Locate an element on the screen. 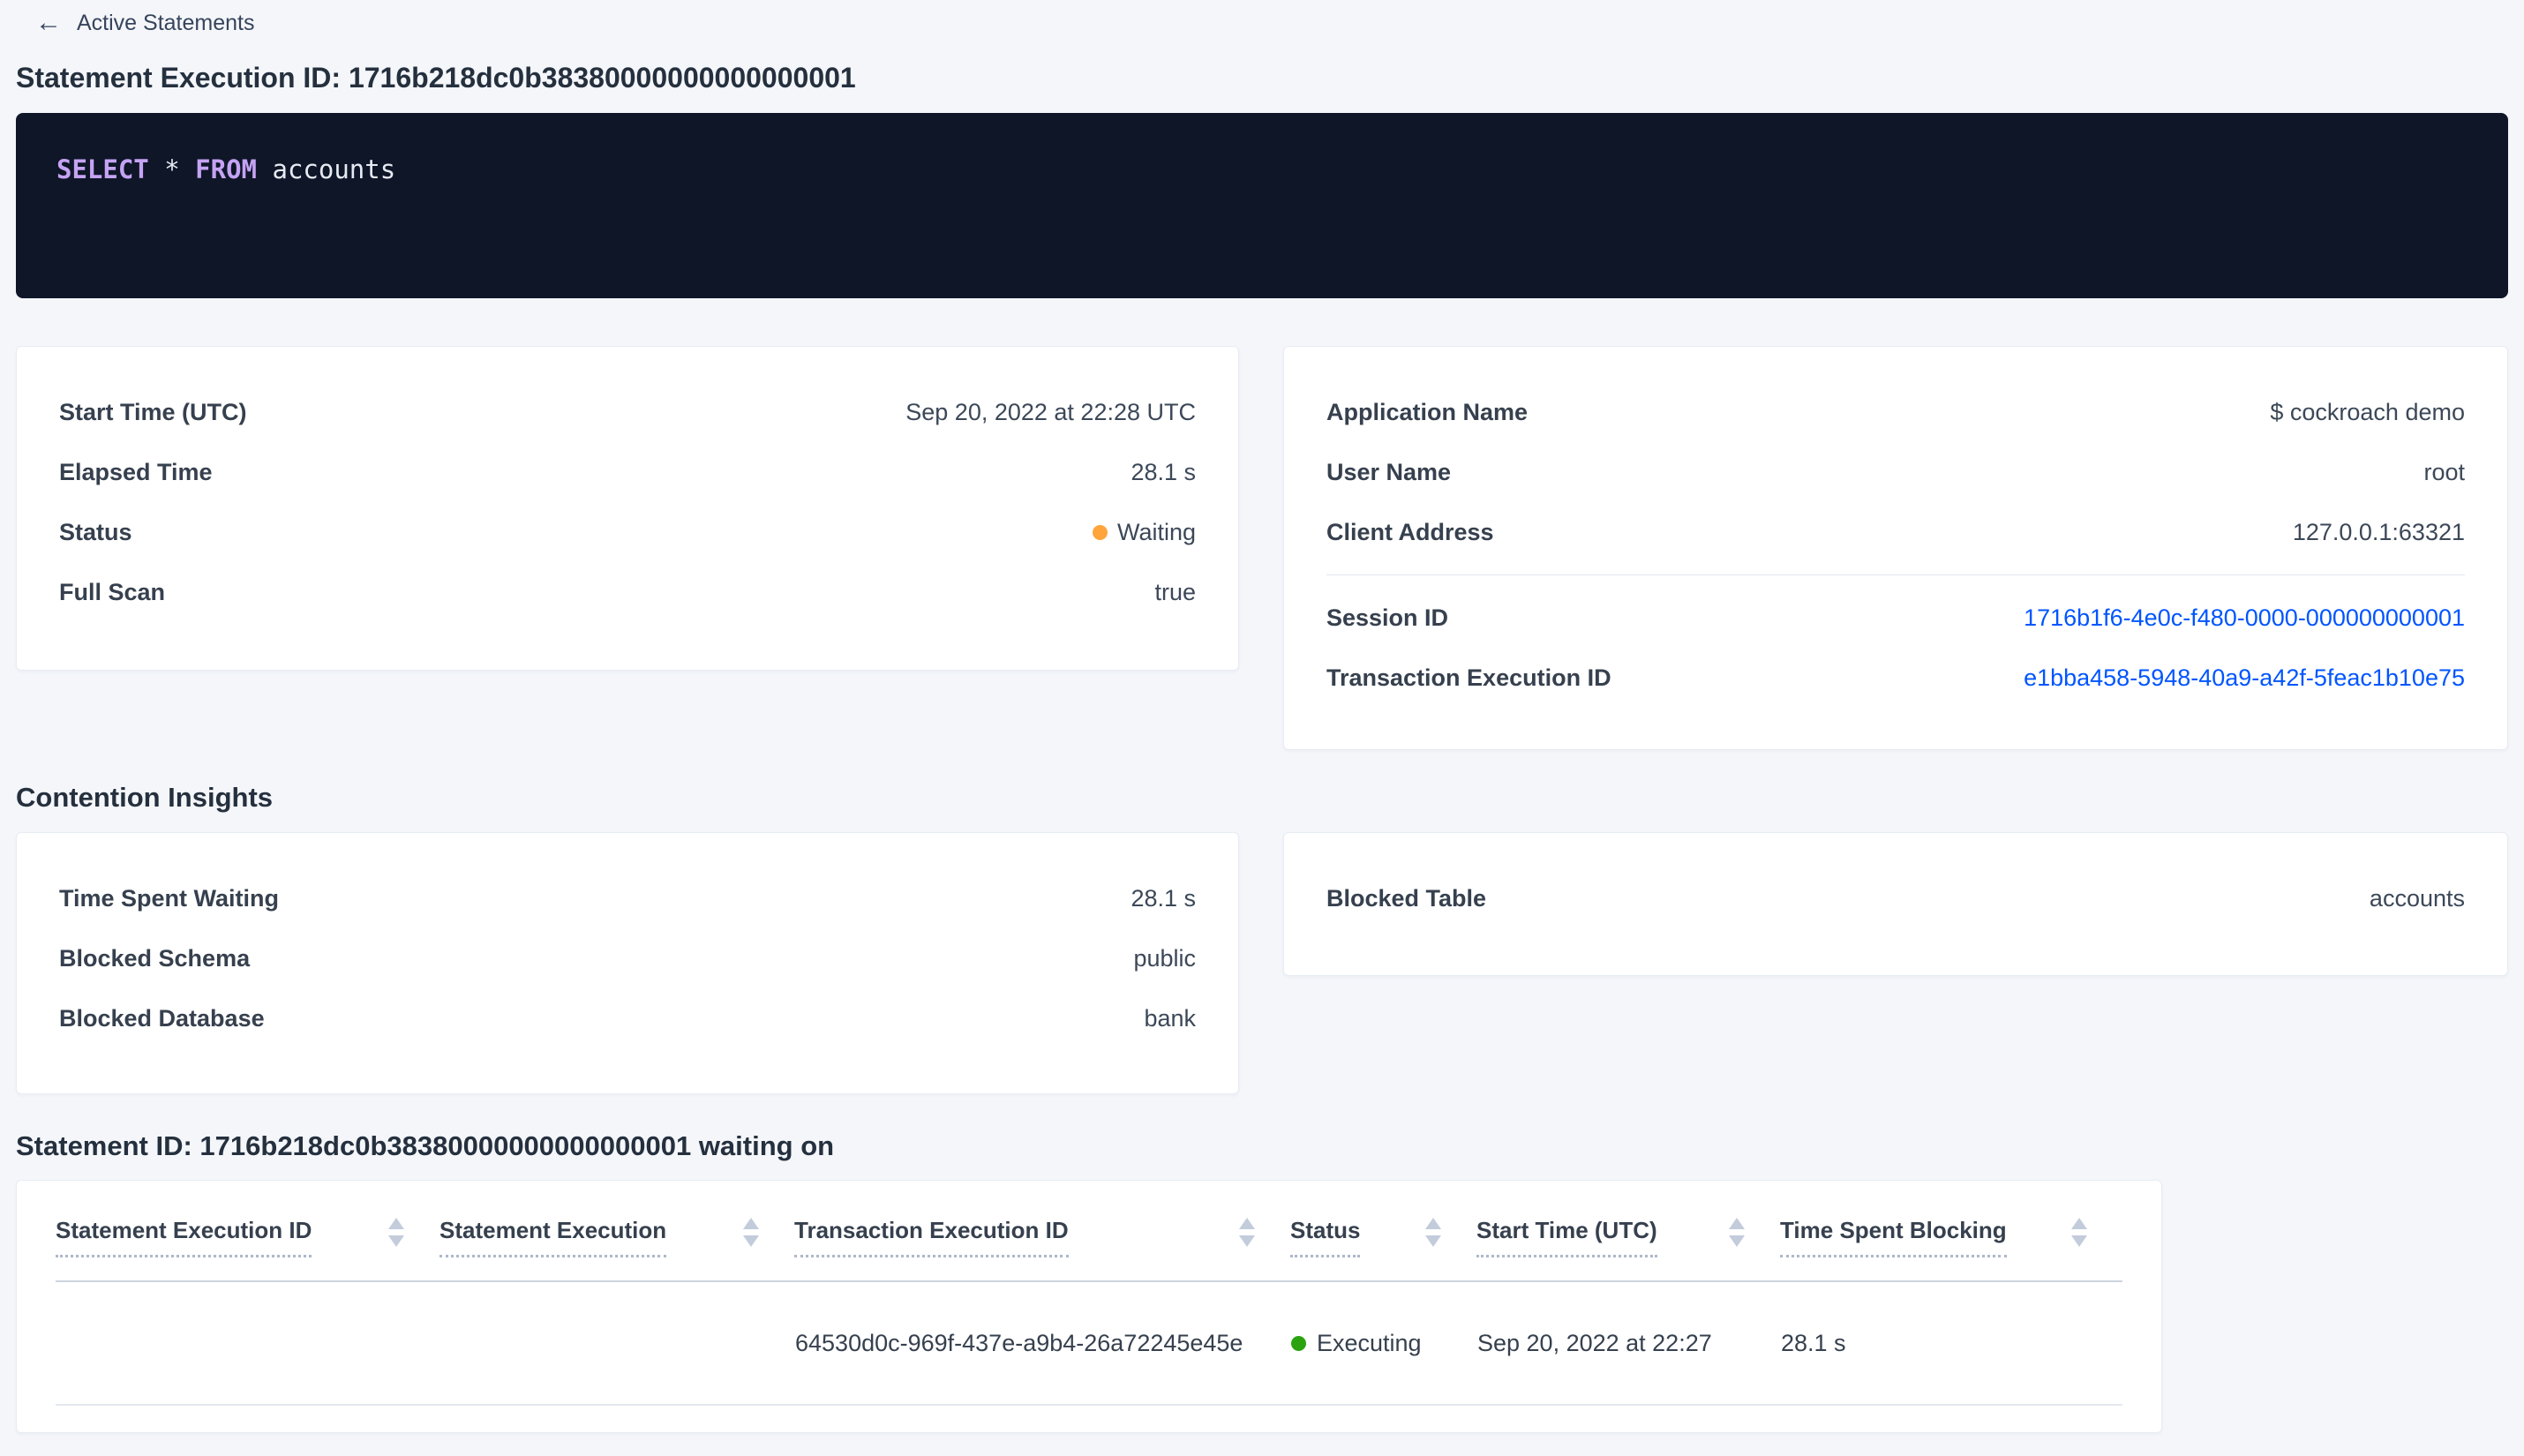 The height and width of the screenshot is (1456, 2524). blocked-schema-value: public is located at coordinates (1164, 958).